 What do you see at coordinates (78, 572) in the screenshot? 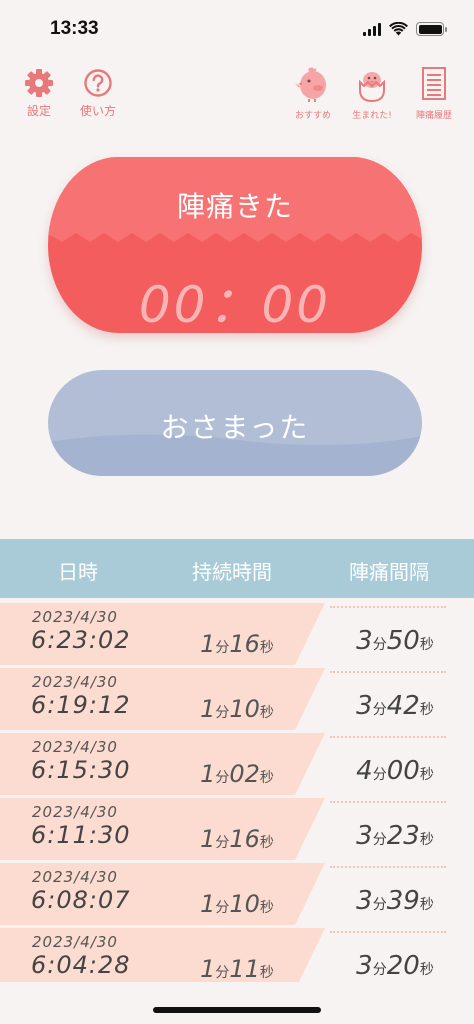
I see `header-datetime: 日時` at bounding box center [78, 572].